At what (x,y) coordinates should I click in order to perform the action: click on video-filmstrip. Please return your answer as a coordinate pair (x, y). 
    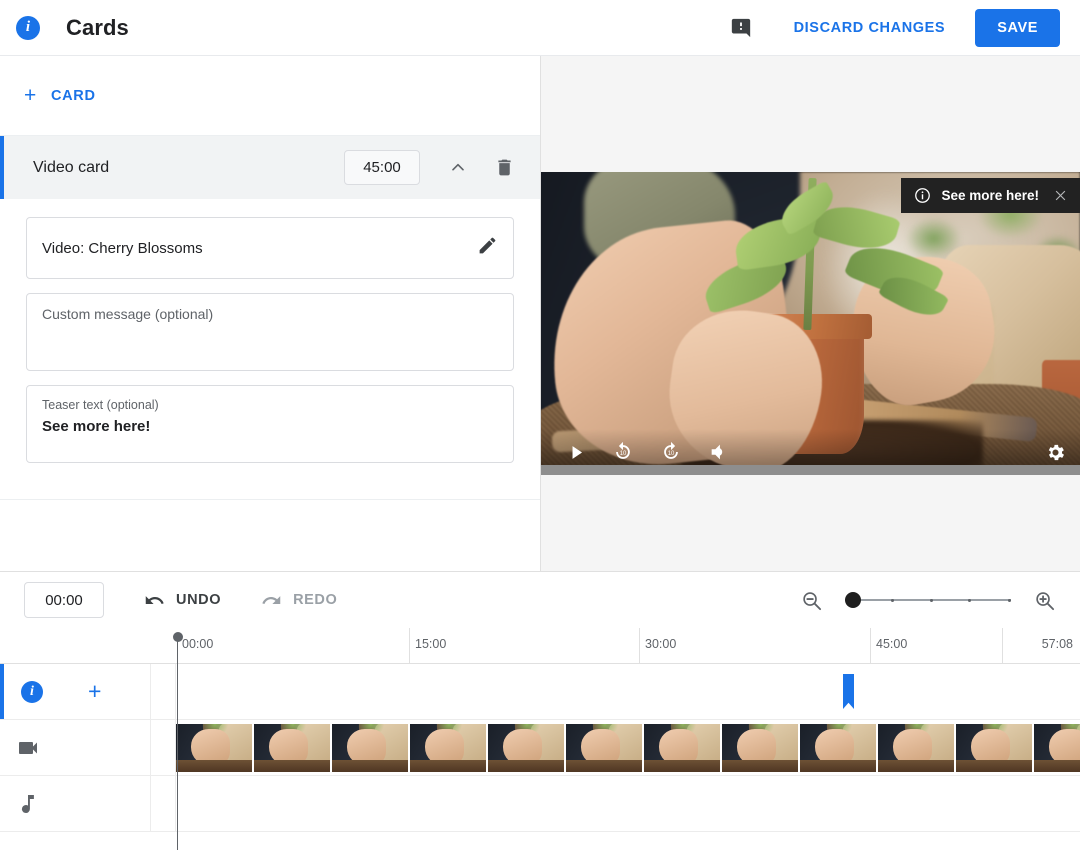
    Looking at the image, I should click on (628, 748).